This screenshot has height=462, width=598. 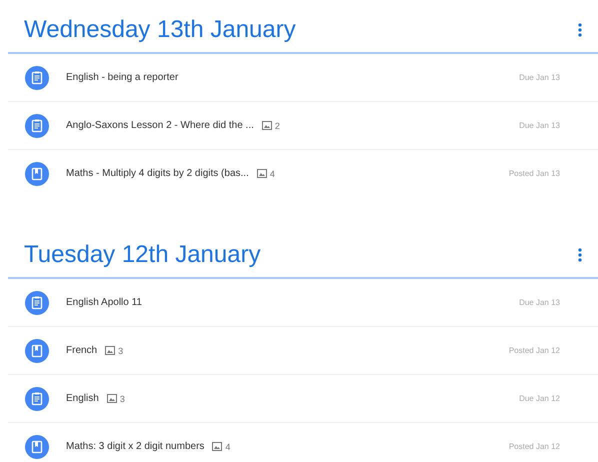 What do you see at coordinates (303, 126) in the screenshot?
I see `classwork-row: Anglo-Saxons Lesson 2 - Where did the ... 2 Due Jan 13` at bounding box center [303, 126].